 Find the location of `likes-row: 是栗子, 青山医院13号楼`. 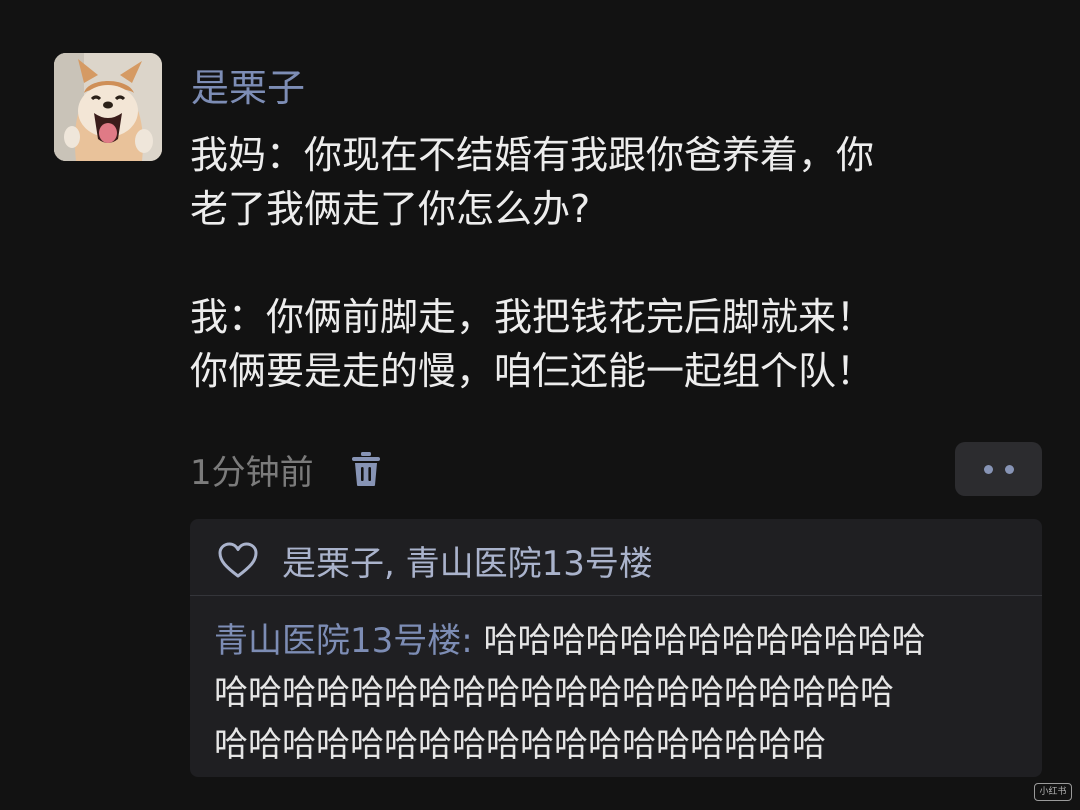

likes-row: 是栗子, 青山医院13号楼 is located at coordinates (434, 560).